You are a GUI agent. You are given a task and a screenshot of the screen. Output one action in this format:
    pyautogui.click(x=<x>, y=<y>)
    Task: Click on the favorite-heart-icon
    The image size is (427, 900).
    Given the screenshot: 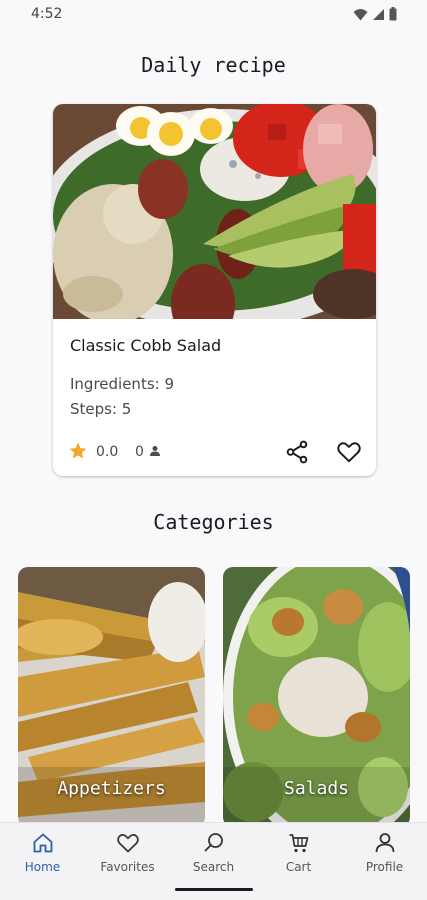 What is the action you would take?
    pyautogui.click(x=349, y=452)
    